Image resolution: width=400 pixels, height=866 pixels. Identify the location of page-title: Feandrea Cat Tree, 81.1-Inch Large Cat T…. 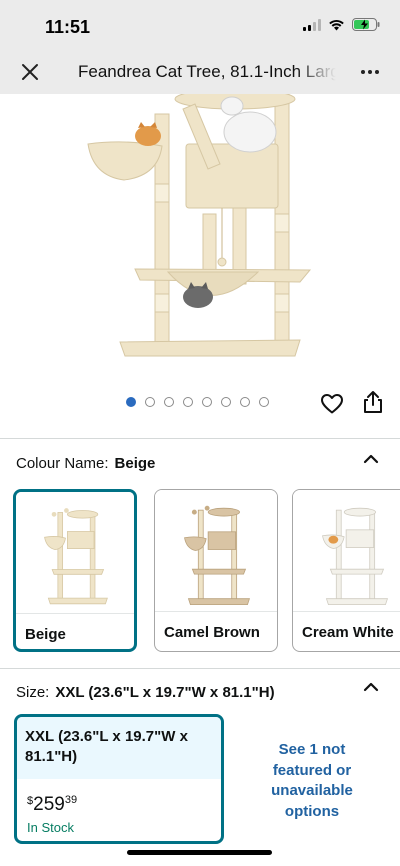
(207, 72).